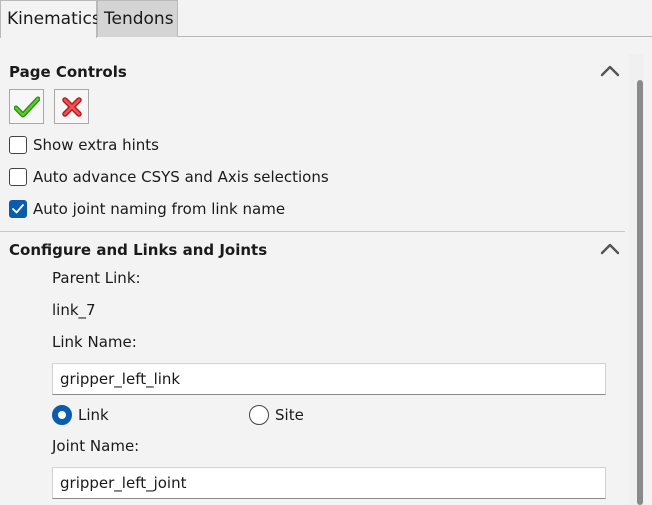 The image size is (652, 505). What do you see at coordinates (94, 342) in the screenshot?
I see `link-name-label: Link Name:` at bounding box center [94, 342].